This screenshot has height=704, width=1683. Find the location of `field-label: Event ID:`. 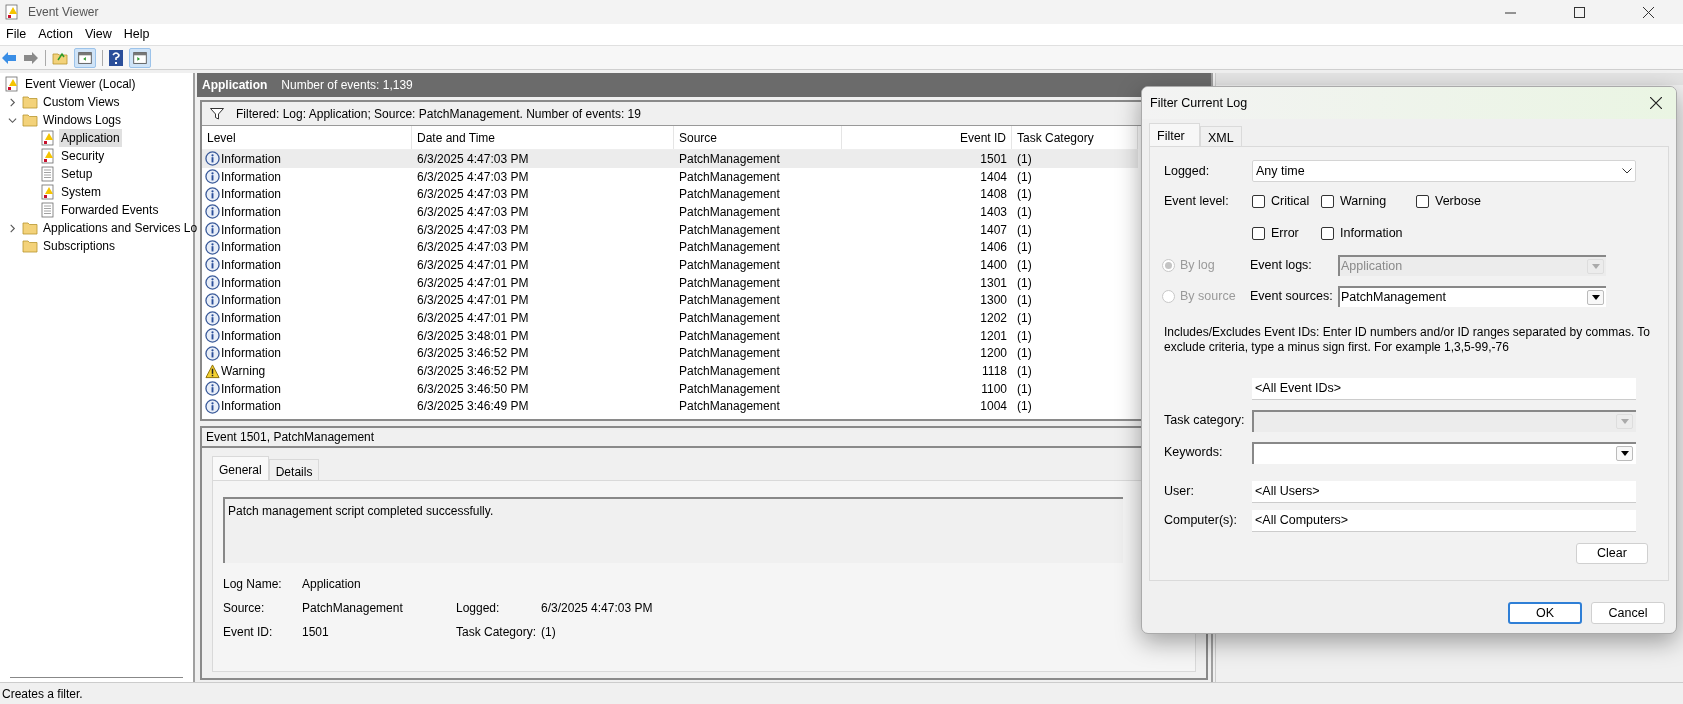

field-label: Event ID: is located at coordinates (248, 633).